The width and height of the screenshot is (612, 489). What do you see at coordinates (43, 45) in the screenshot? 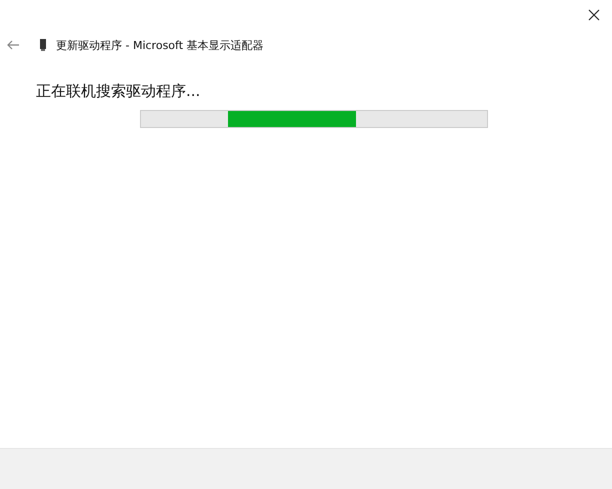
I see `device-icon` at bounding box center [43, 45].